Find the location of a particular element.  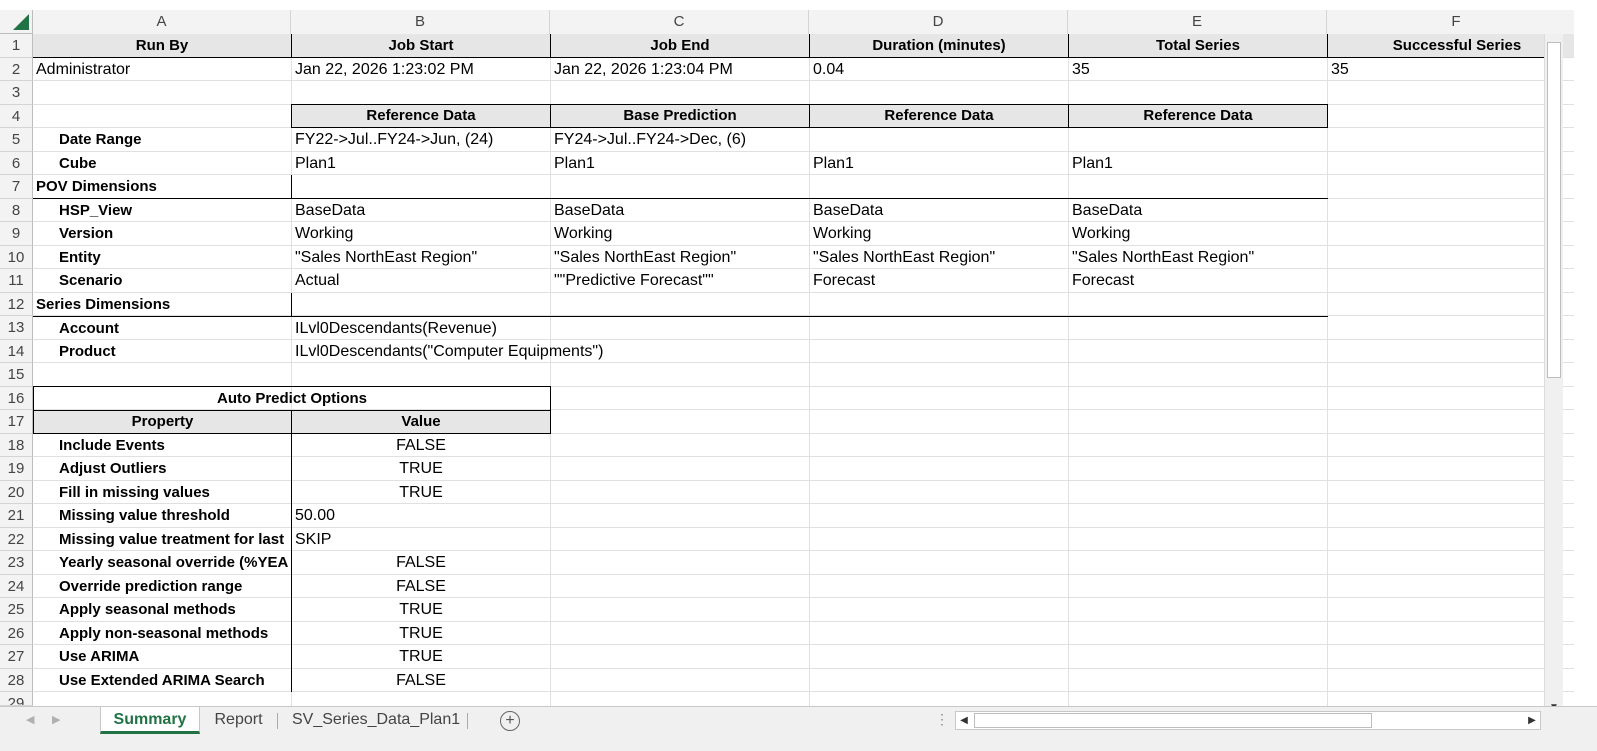

row-header: 6 is located at coordinates (16, 163).